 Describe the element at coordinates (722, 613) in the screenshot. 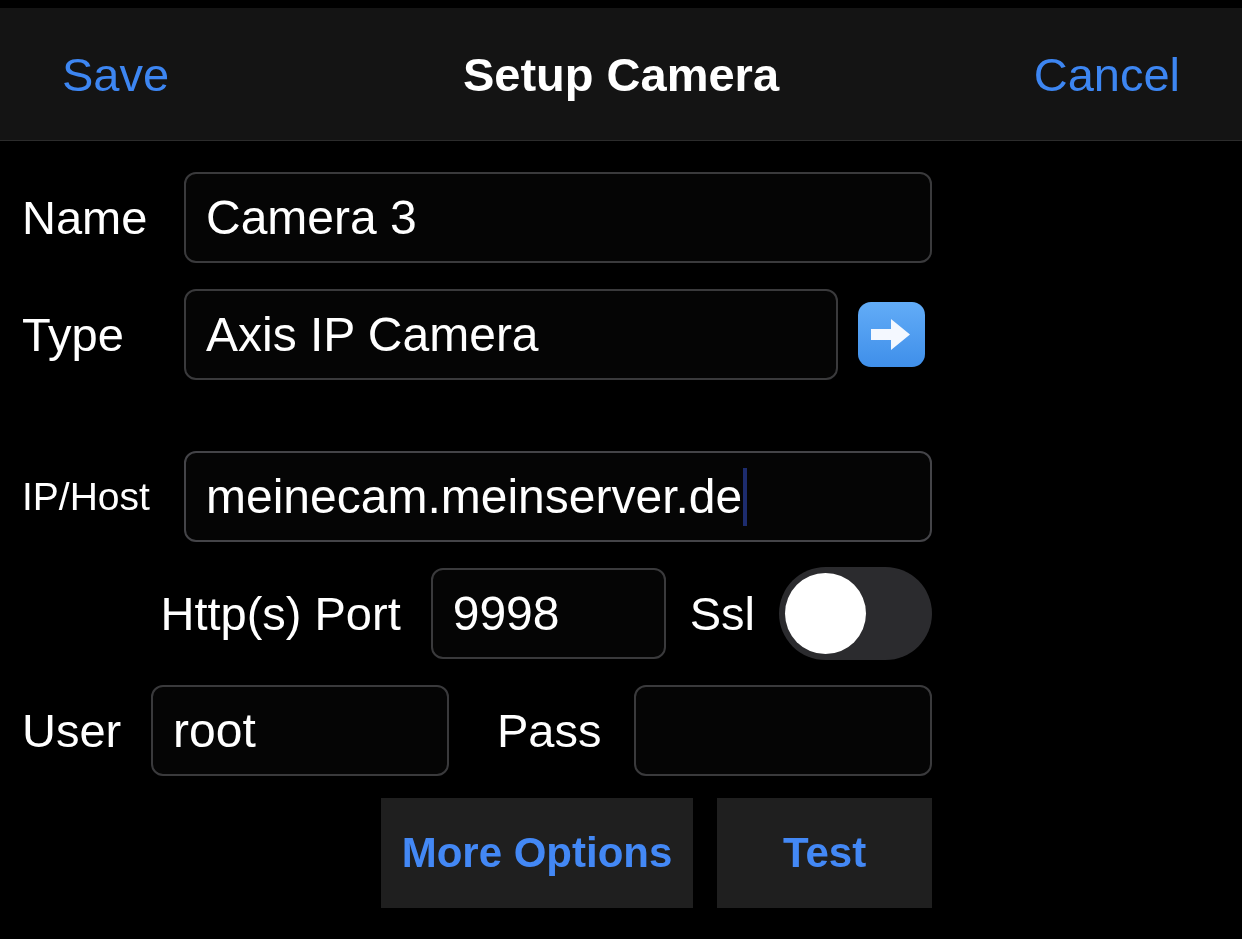

I see `field-label: Ssl` at that location.